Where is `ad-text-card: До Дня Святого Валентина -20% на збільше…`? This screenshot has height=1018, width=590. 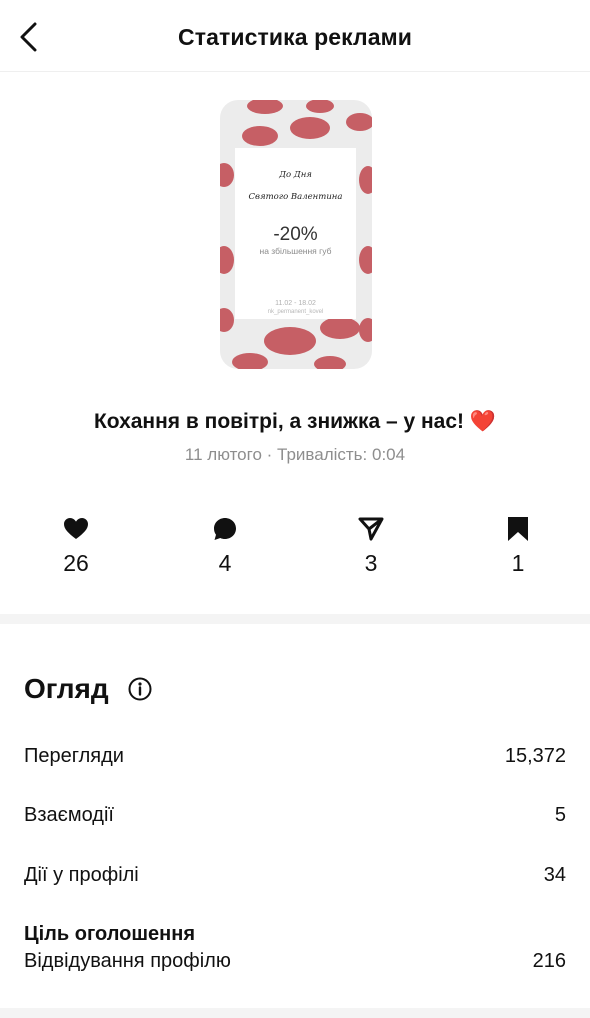 ad-text-card: До Дня Святого Валентина -20% на збільше… is located at coordinates (295, 233).